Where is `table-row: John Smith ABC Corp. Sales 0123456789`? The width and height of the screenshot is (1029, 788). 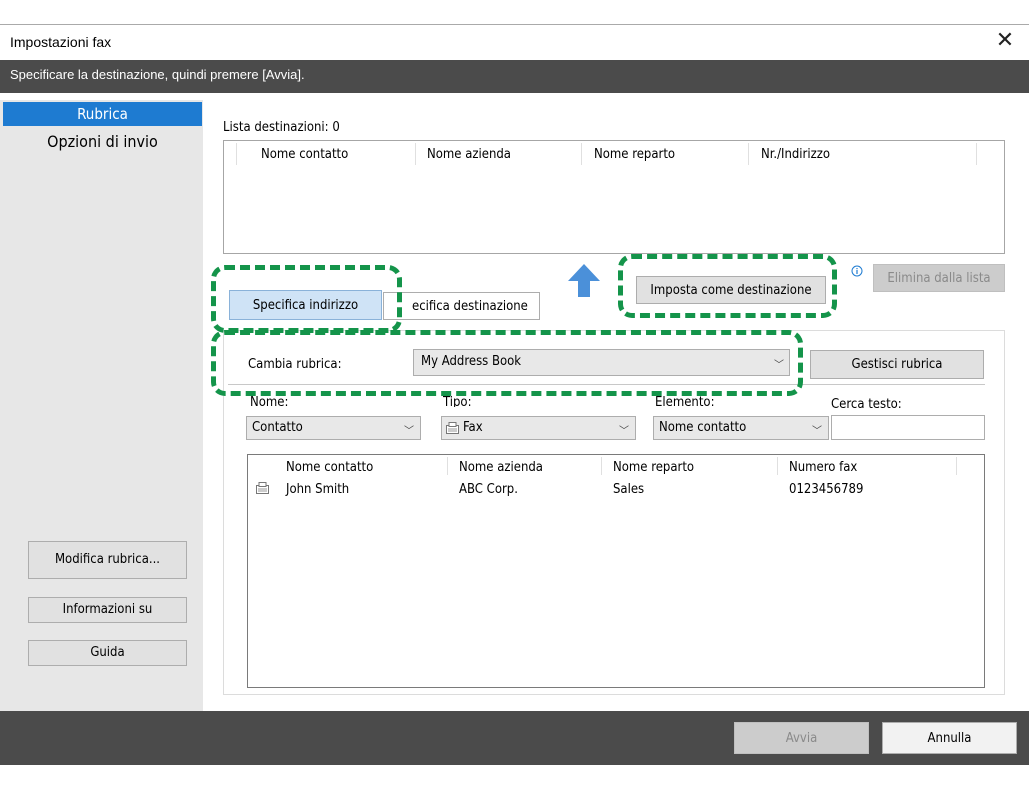
table-row: John Smith ABC Corp. Sales 0123456789 is located at coordinates (616, 489).